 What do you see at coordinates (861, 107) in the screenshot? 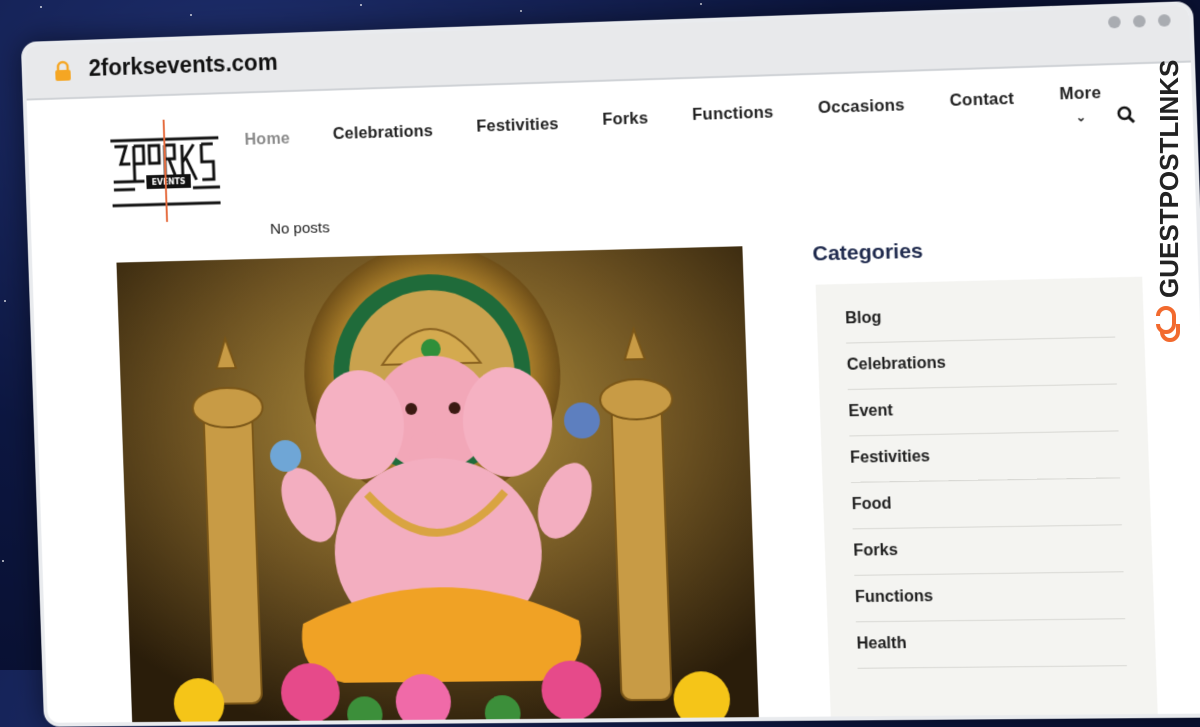
I see `nav-occasions: Occasions` at bounding box center [861, 107].